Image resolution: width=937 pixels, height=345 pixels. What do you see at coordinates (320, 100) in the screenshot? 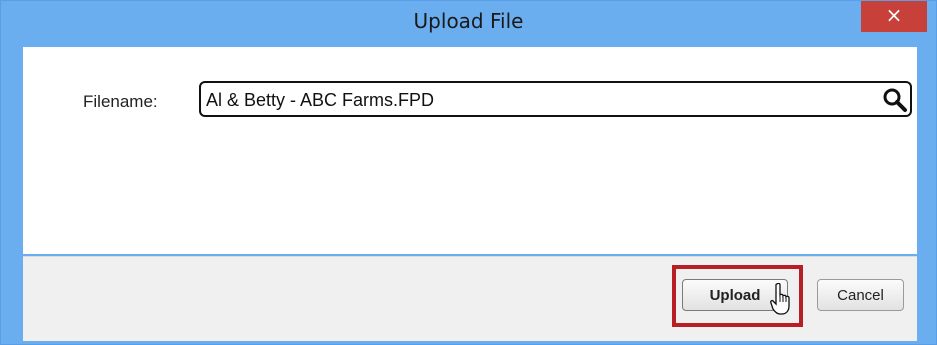
I see `filename-value: Al & Betty - ABC Farms.FPD` at bounding box center [320, 100].